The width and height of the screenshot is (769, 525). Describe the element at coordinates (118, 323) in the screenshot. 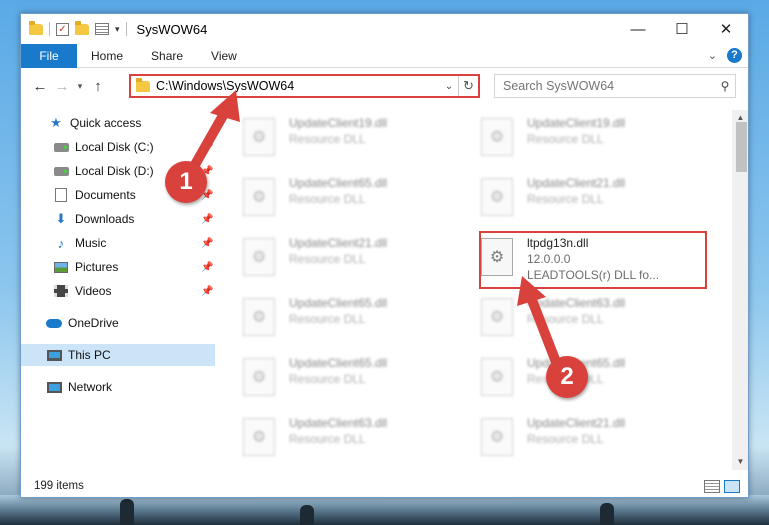

I see `sidebar-item-onedrive: OneDrive` at that location.